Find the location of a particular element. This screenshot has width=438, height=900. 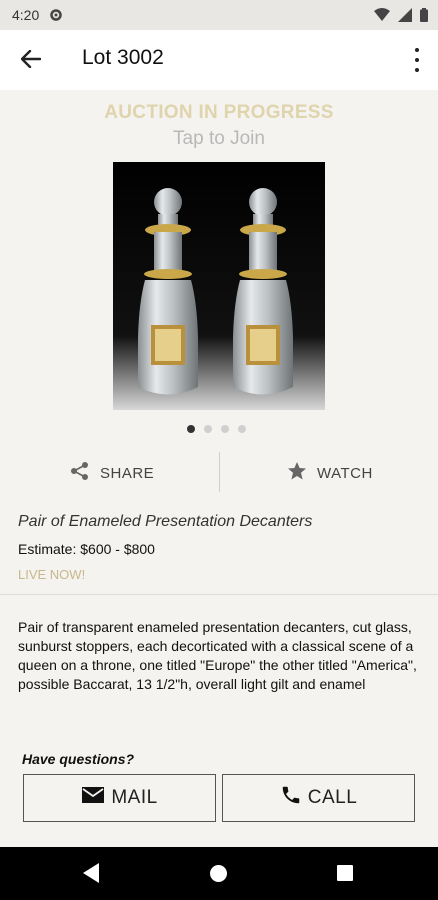

more-options-button is located at coordinates (417, 60).